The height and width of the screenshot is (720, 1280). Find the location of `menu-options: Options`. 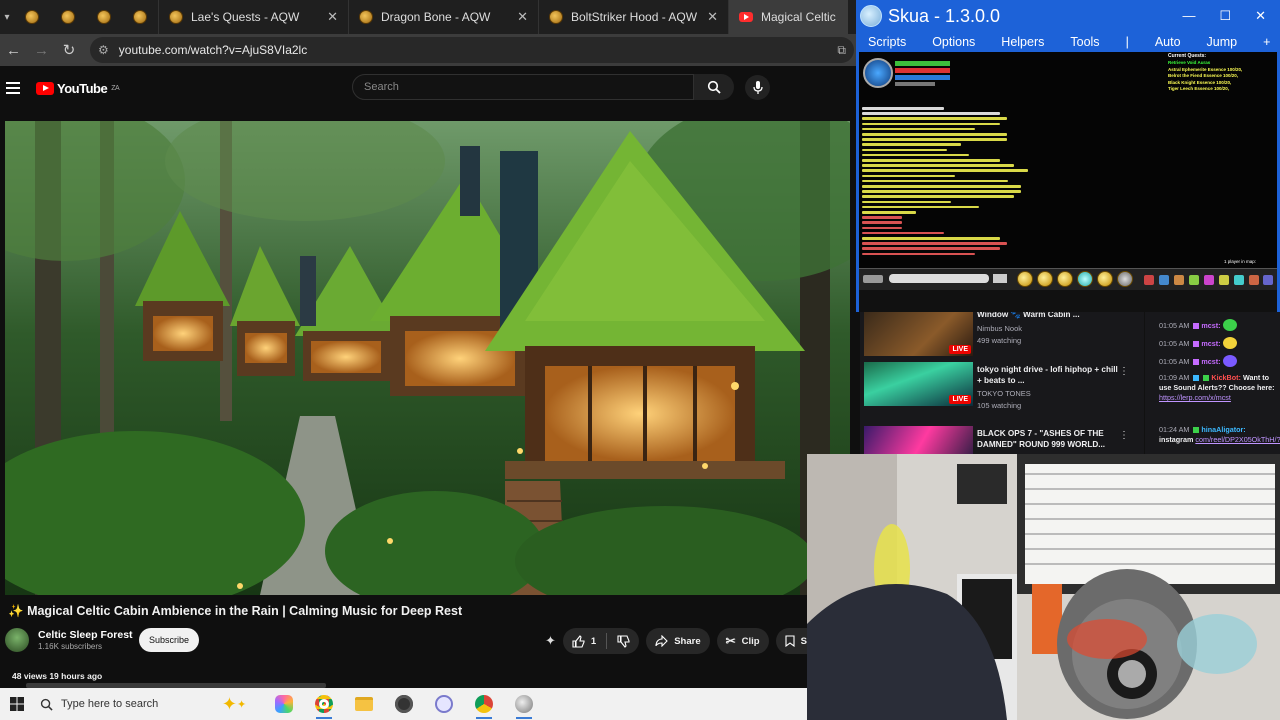

menu-options: Options is located at coordinates (953, 42).